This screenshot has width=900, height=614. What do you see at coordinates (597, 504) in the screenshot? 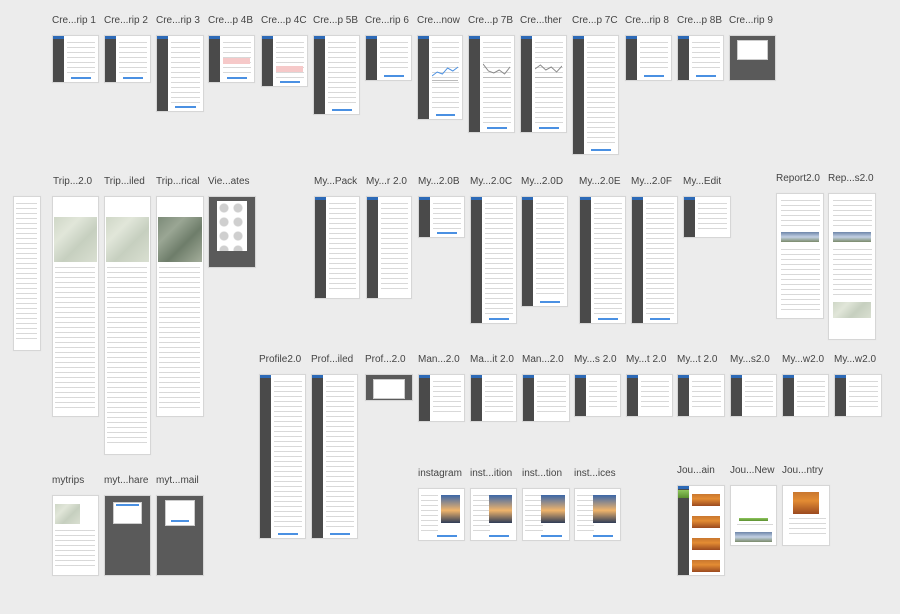
I see `artboard: inst...ices` at bounding box center [597, 504].